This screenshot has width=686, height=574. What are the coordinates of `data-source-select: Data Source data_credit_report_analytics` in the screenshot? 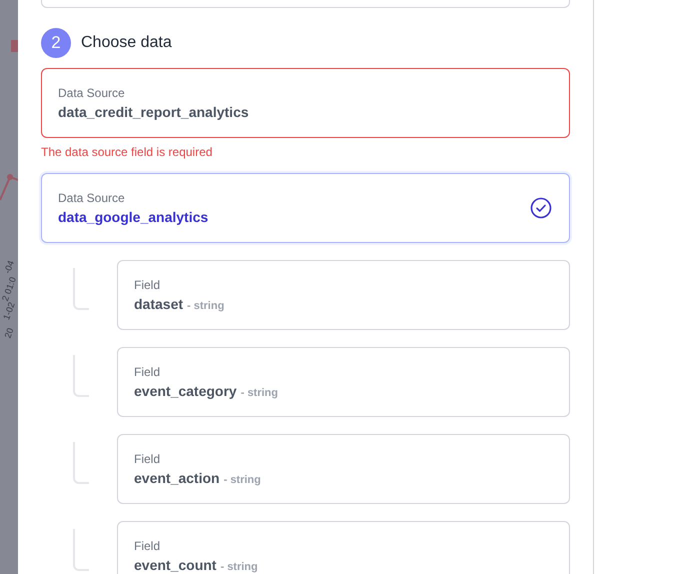 It's located at (305, 103).